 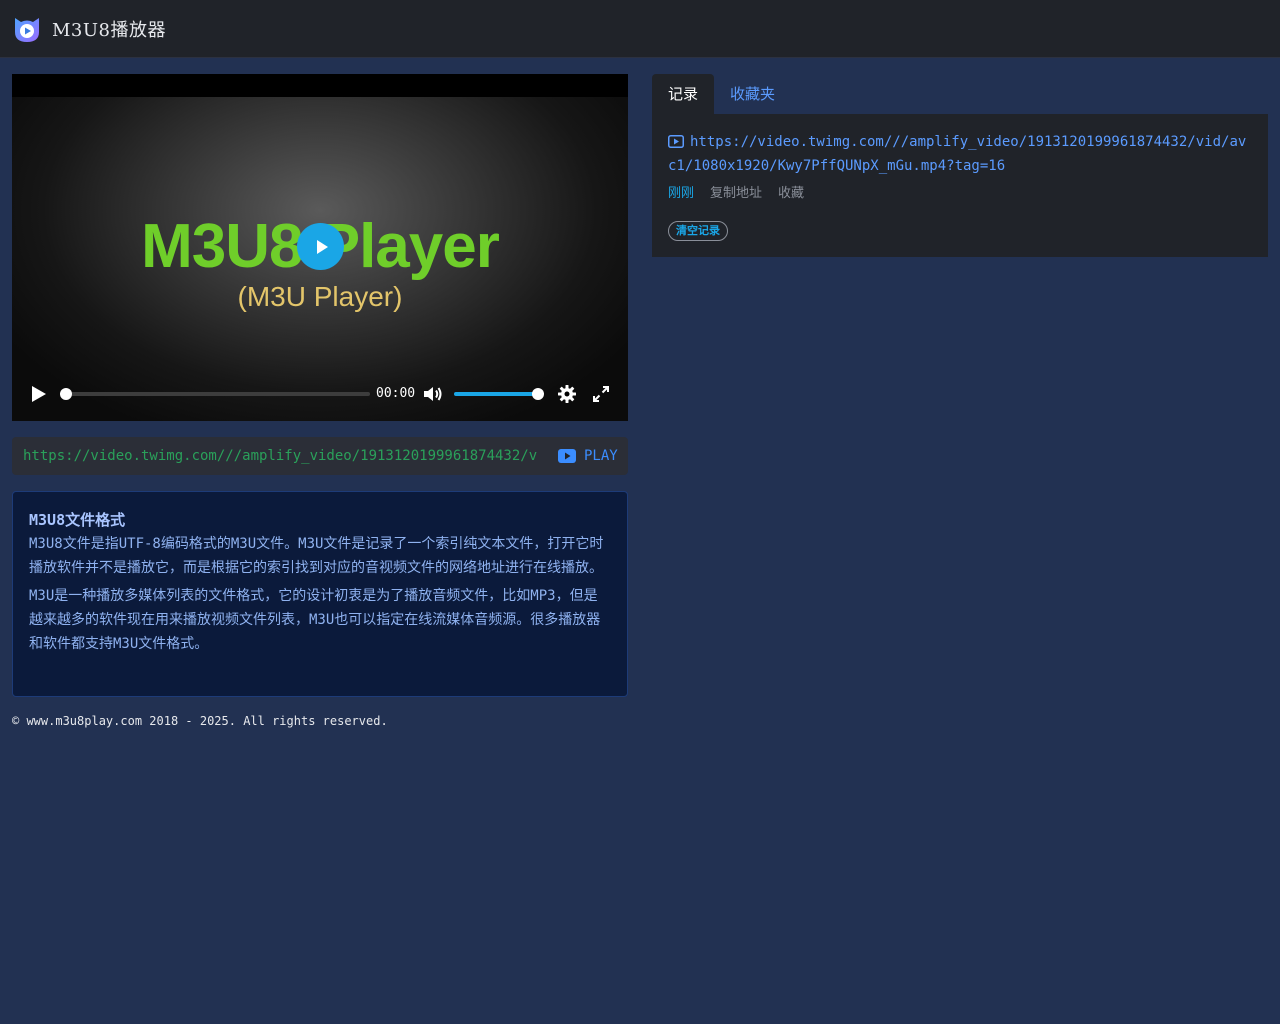 I want to click on url-bar: PLAY, so click(x=320, y=456).